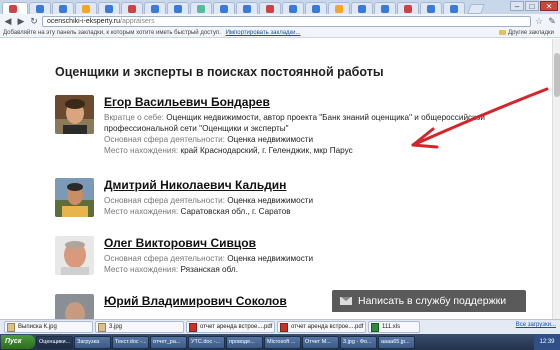  I want to click on activity-value: Оценка недвижимости, so click(270, 139).